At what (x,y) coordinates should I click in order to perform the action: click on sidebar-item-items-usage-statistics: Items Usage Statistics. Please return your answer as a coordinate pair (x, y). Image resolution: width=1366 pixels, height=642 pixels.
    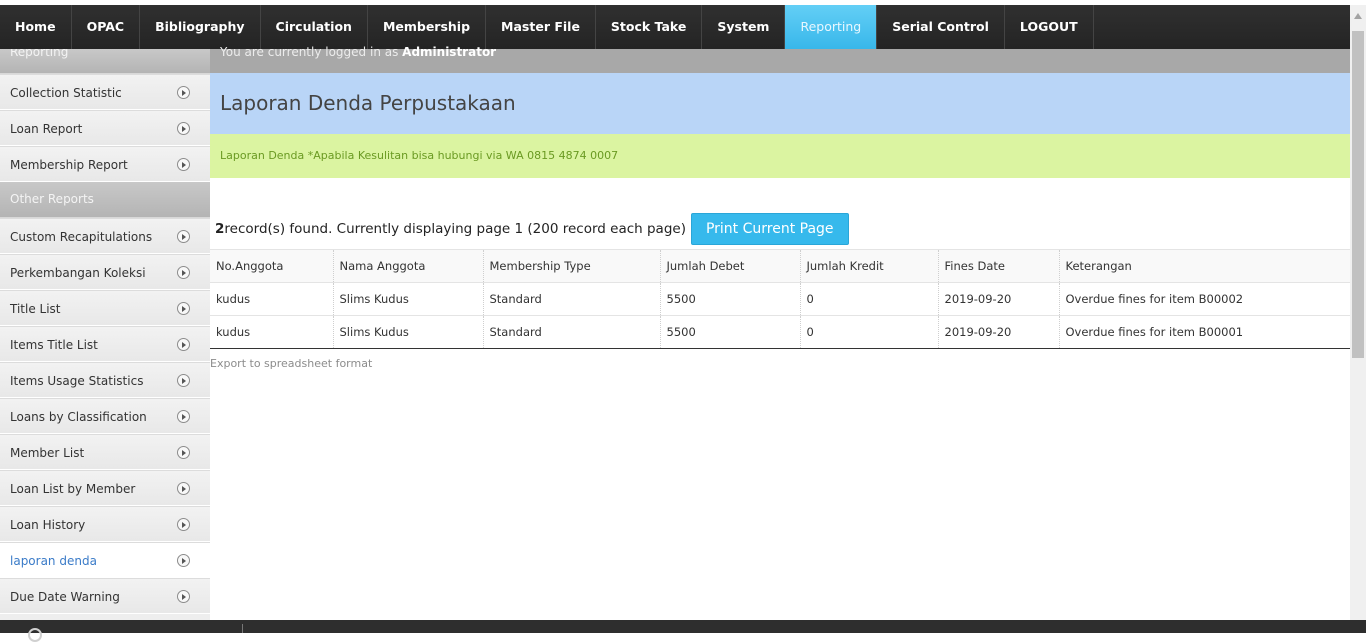
    Looking at the image, I should click on (105, 380).